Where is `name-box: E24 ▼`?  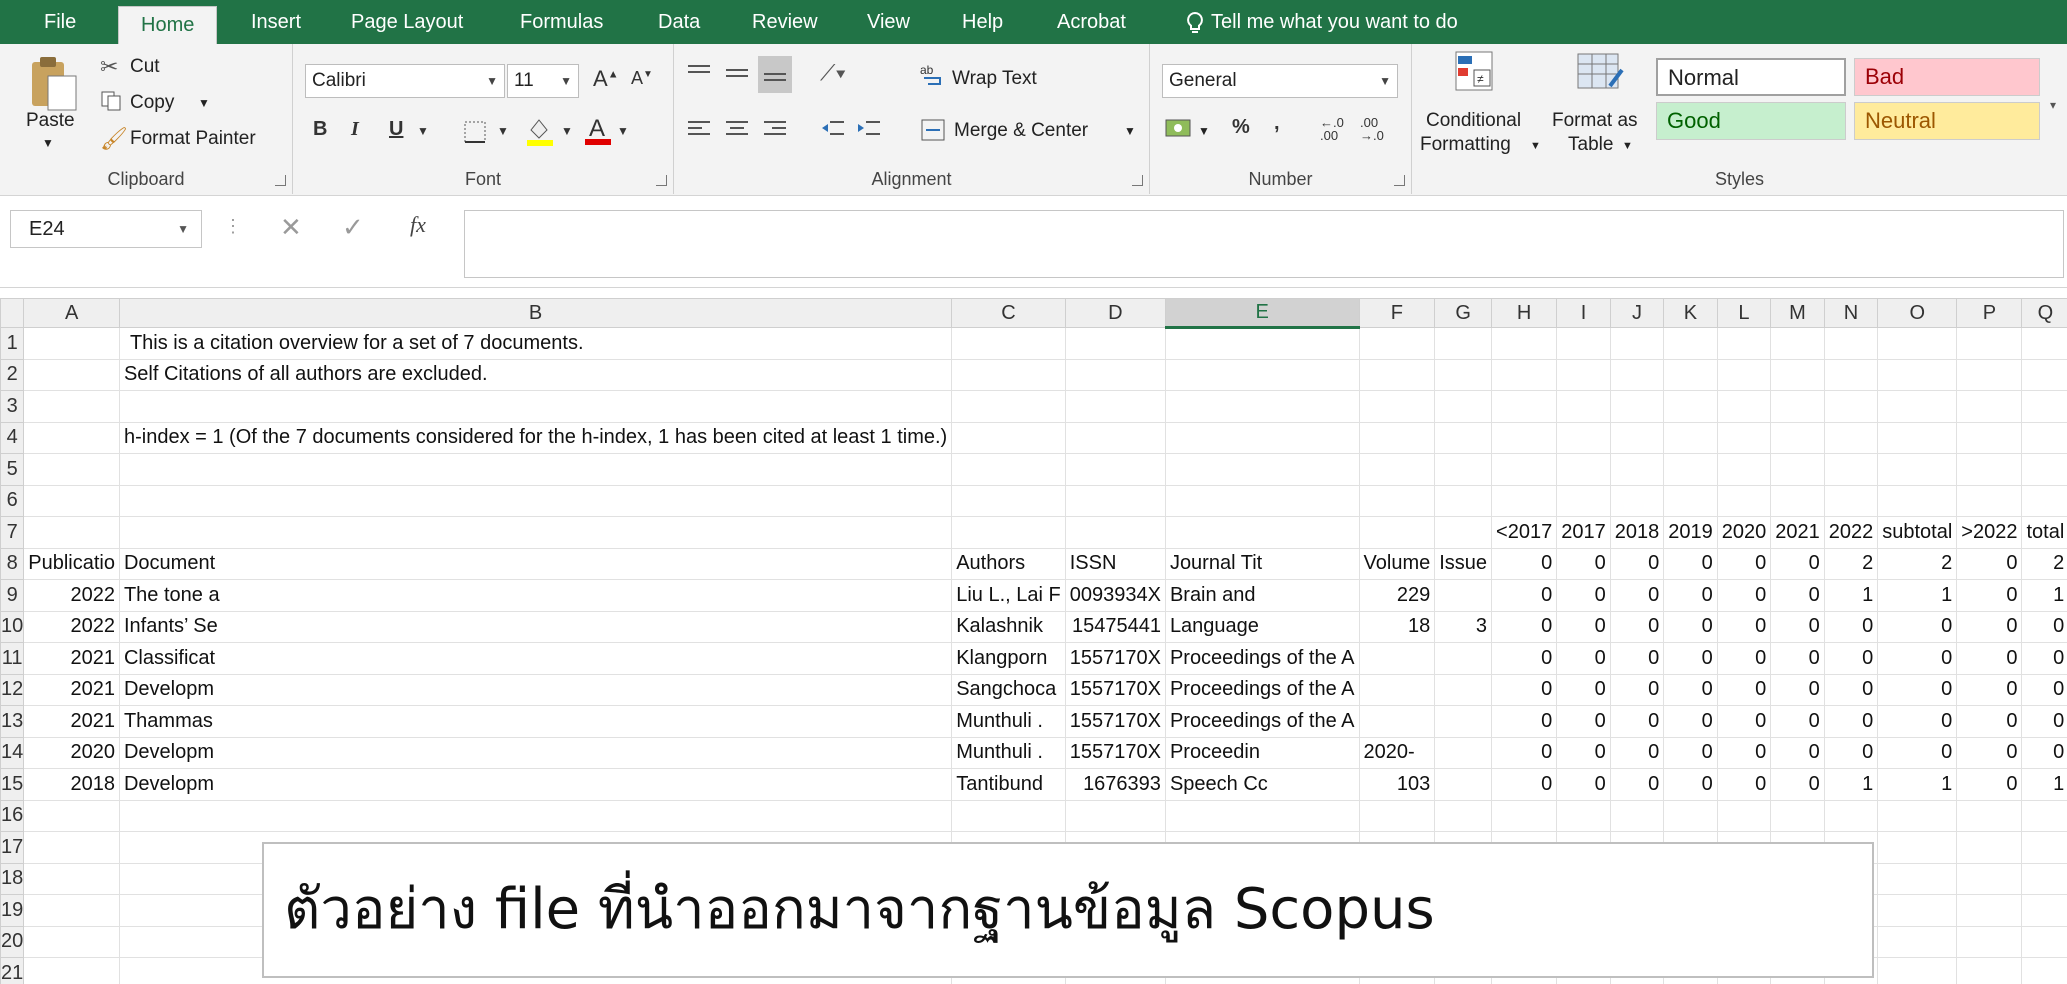 name-box: E24 ▼ is located at coordinates (106, 229).